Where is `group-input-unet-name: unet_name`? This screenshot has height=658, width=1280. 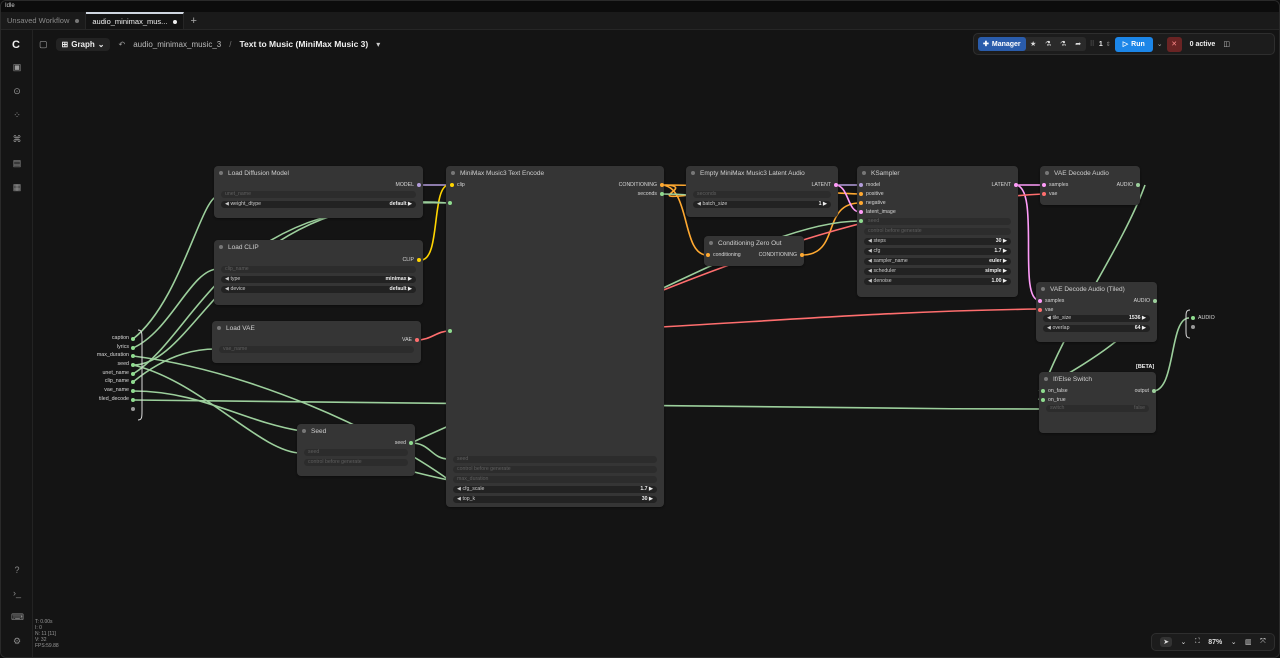 group-input-unet-name: unet_name is located at coordinates (115, 373).